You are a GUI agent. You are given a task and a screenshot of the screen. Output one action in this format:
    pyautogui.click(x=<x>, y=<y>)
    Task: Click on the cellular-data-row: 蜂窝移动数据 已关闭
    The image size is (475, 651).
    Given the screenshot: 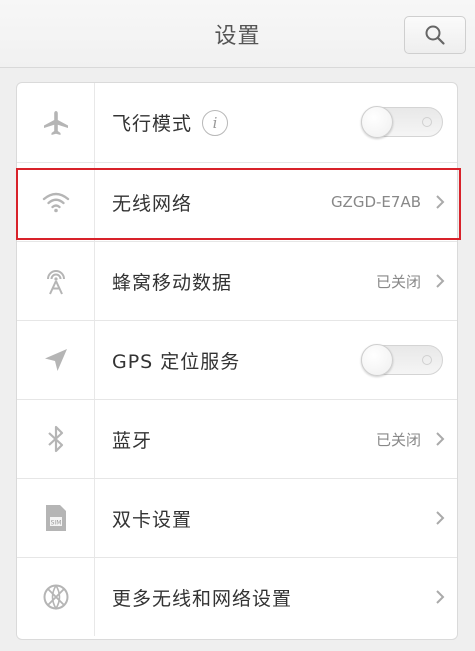 What is the action you would take?
    pyautogui.click(x=237, y=280)
    